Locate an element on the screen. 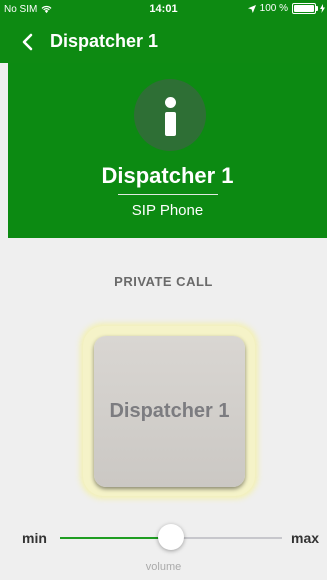  call-button-label: Dispatcher 1 is located at coordinates (169, 411).